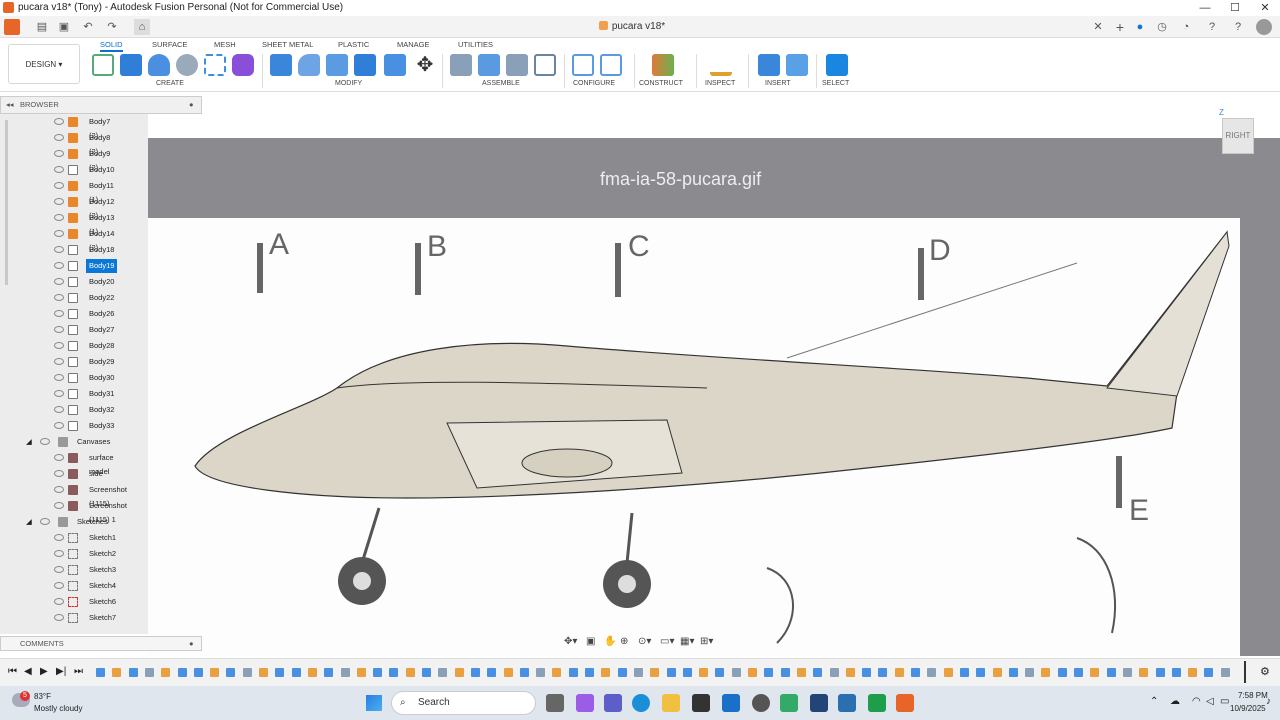 The height and width of the screenshot is (720, 1280). Describe the element at coordinates (835, 83) in the screenshot. I see `group-select: SELECT` at that location.